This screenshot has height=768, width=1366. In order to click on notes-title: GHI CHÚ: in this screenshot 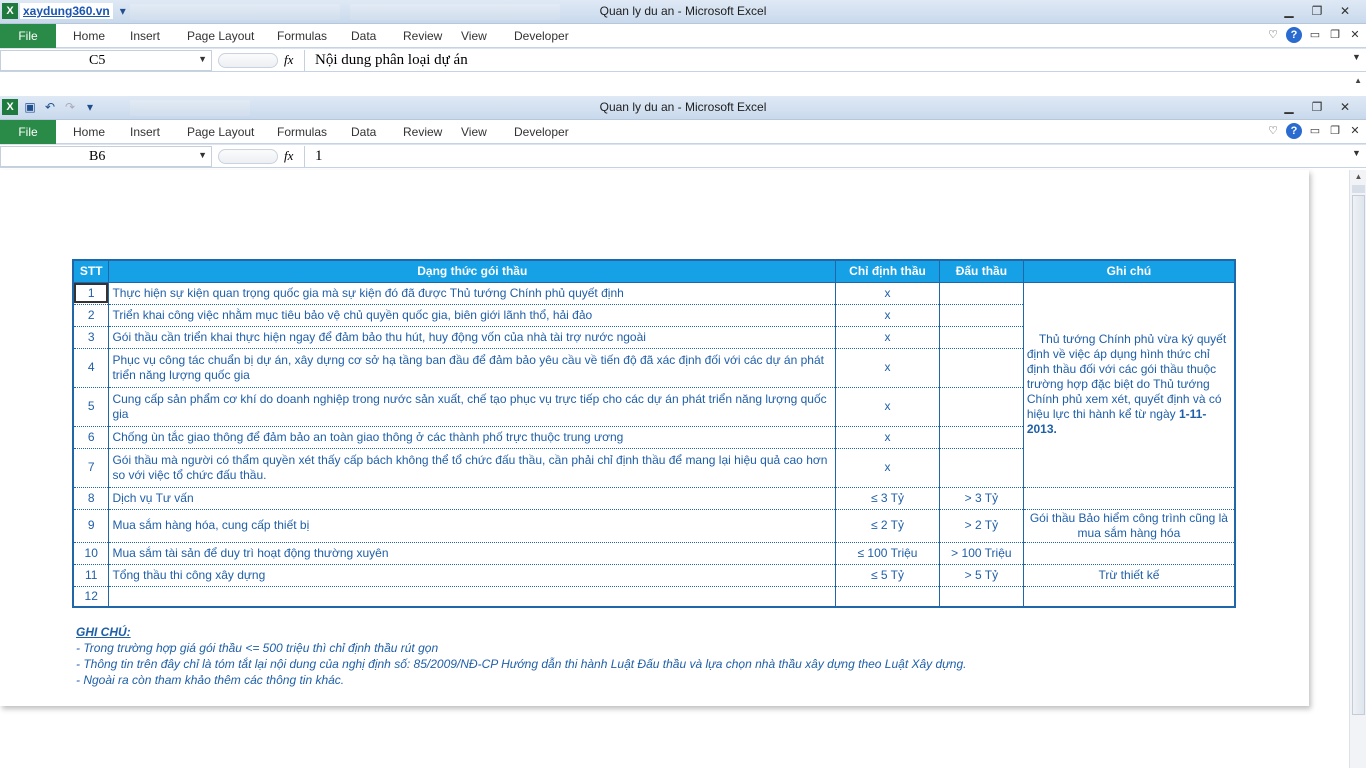, I will do `click(521, 632)`.